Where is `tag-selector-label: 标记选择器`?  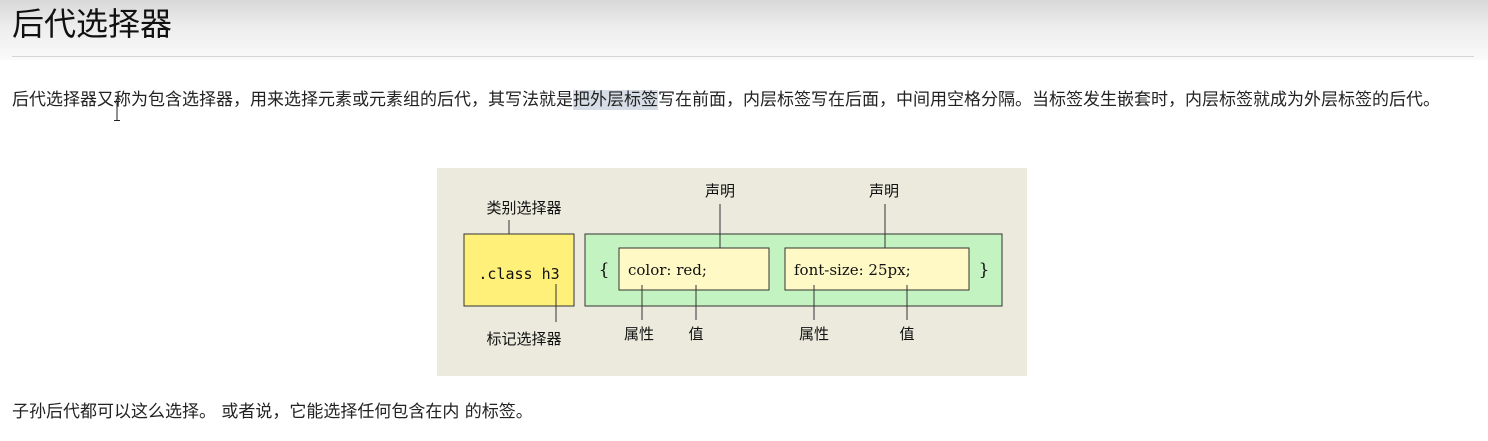
tag-selector-label: 标记选择器 is located at coordinates (523, 339).